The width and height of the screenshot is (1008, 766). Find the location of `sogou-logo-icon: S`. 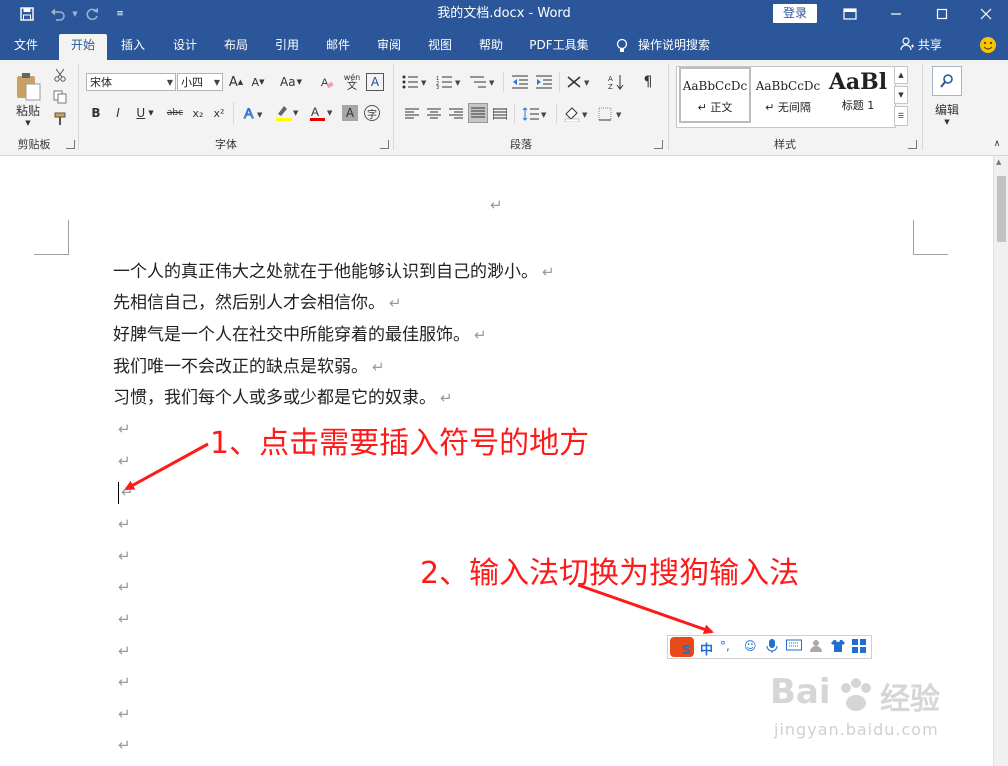

sogou-logo-icon: S is located at coordinates (682, 647).